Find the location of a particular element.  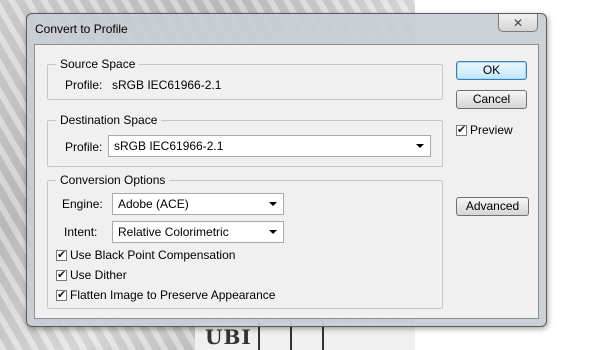

intent-select: Relative Colorimetric is located at coordinates (198, 232).